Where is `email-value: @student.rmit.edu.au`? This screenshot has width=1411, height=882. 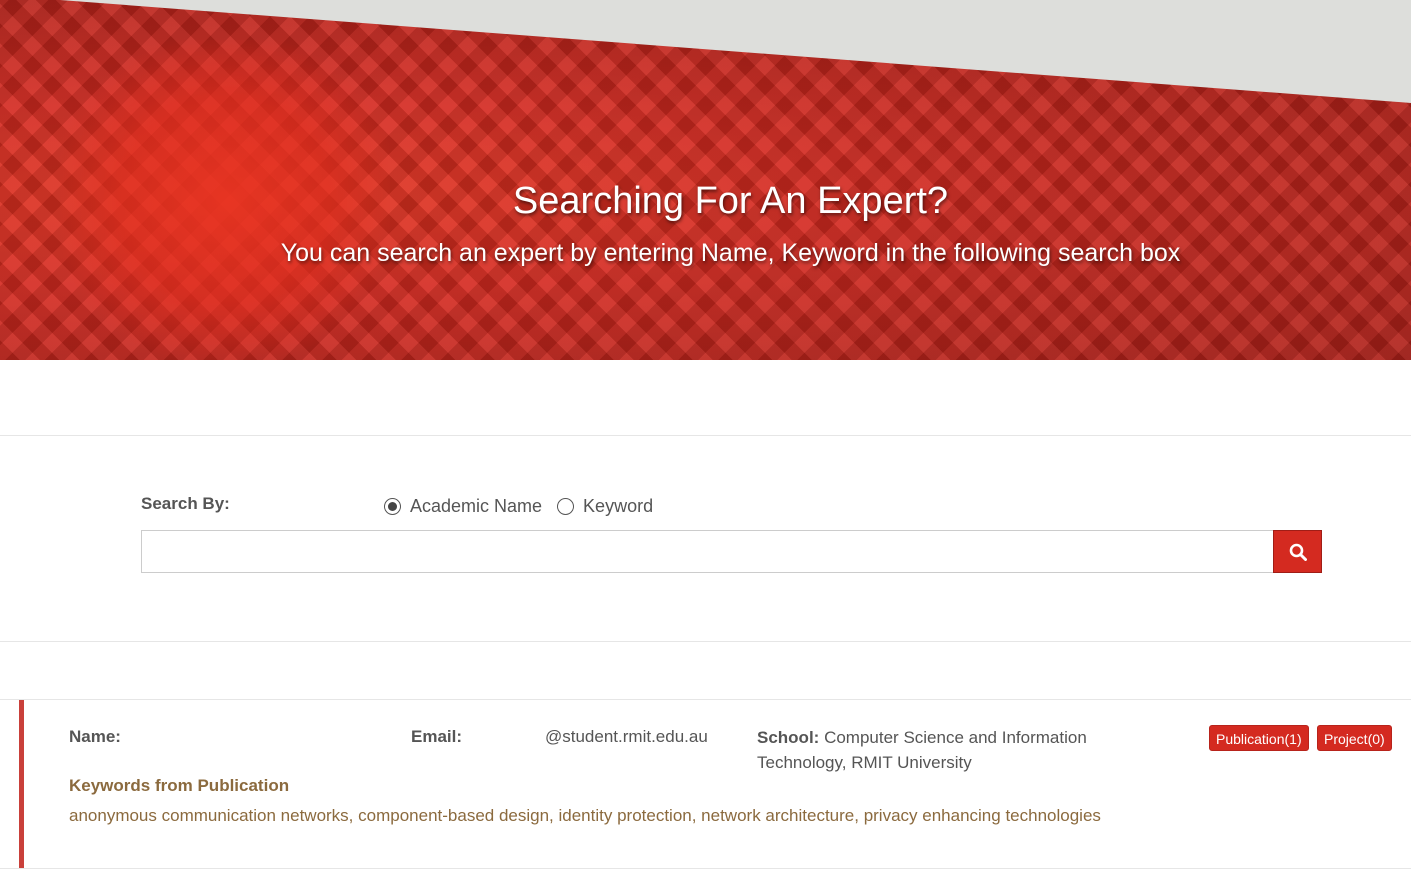 email-value: @student.rmit.edu.au is located at coordinates (626, 736).